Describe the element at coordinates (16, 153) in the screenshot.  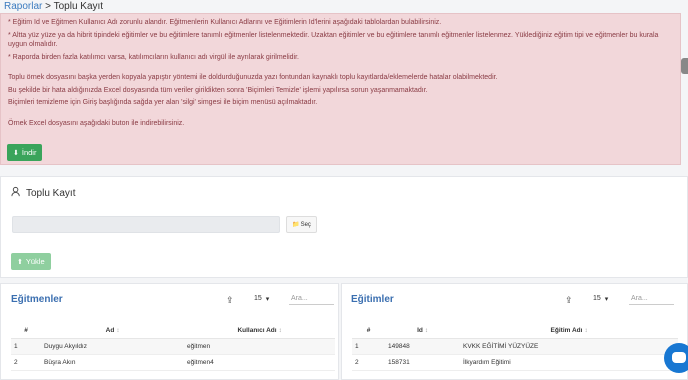
I see `download-icon: ⬇` at that location.